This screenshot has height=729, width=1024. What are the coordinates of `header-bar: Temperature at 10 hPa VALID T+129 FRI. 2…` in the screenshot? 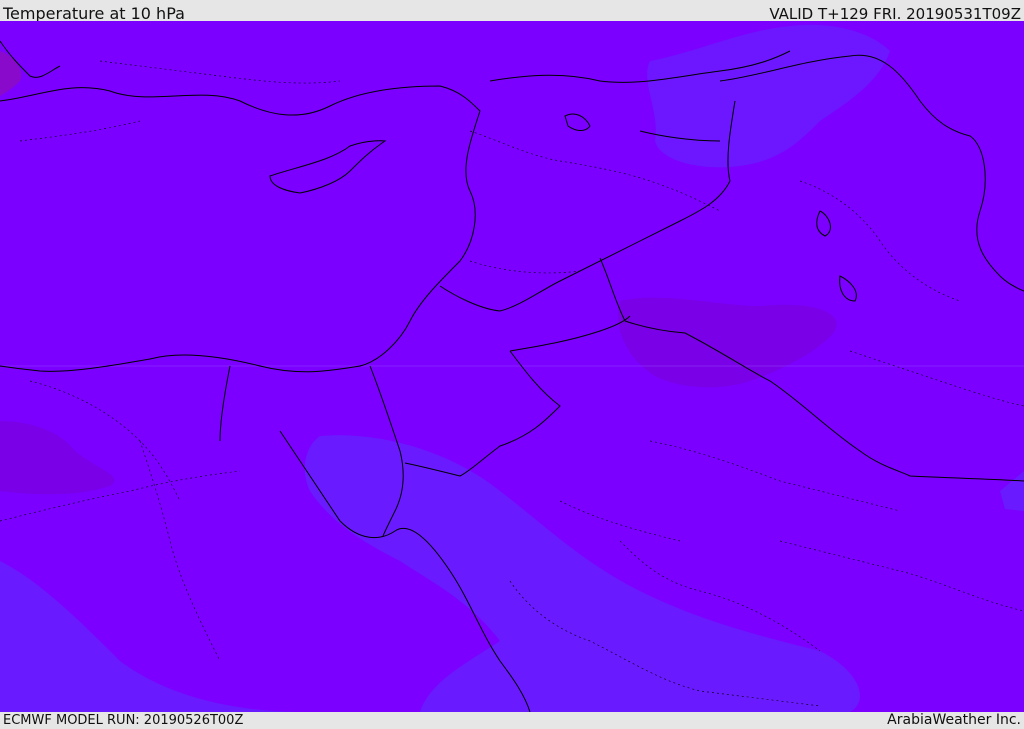 It's located at (512, 11).